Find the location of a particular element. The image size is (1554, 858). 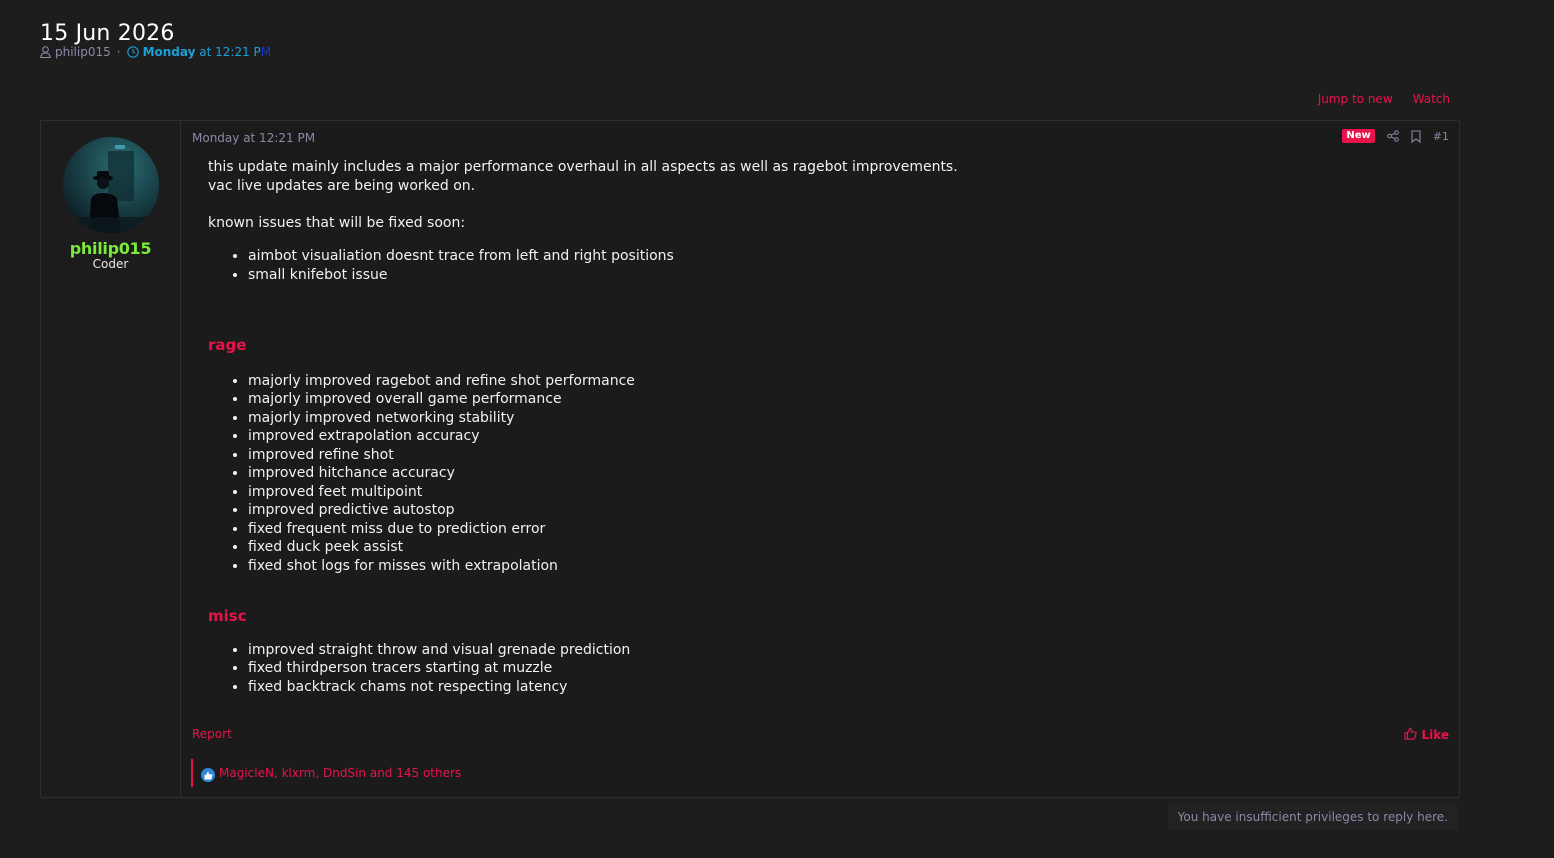

thread-date-link: Monday at 12:21 PM is located at coordinates (207, 52).